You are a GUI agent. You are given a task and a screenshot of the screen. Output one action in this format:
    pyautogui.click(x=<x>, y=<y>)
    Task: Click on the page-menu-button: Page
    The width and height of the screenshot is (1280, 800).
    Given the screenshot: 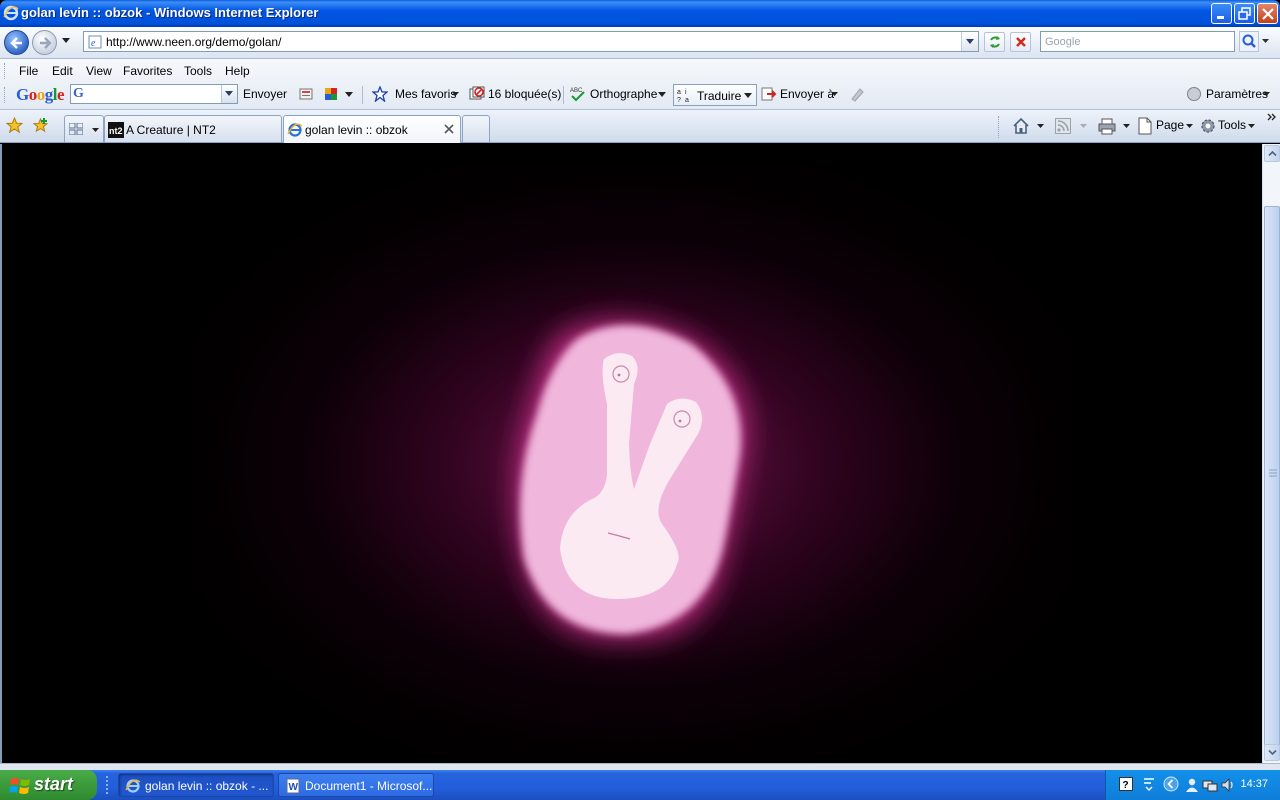 What is the action you would take?
    pyautogui.click(x=1170, y=129)
    